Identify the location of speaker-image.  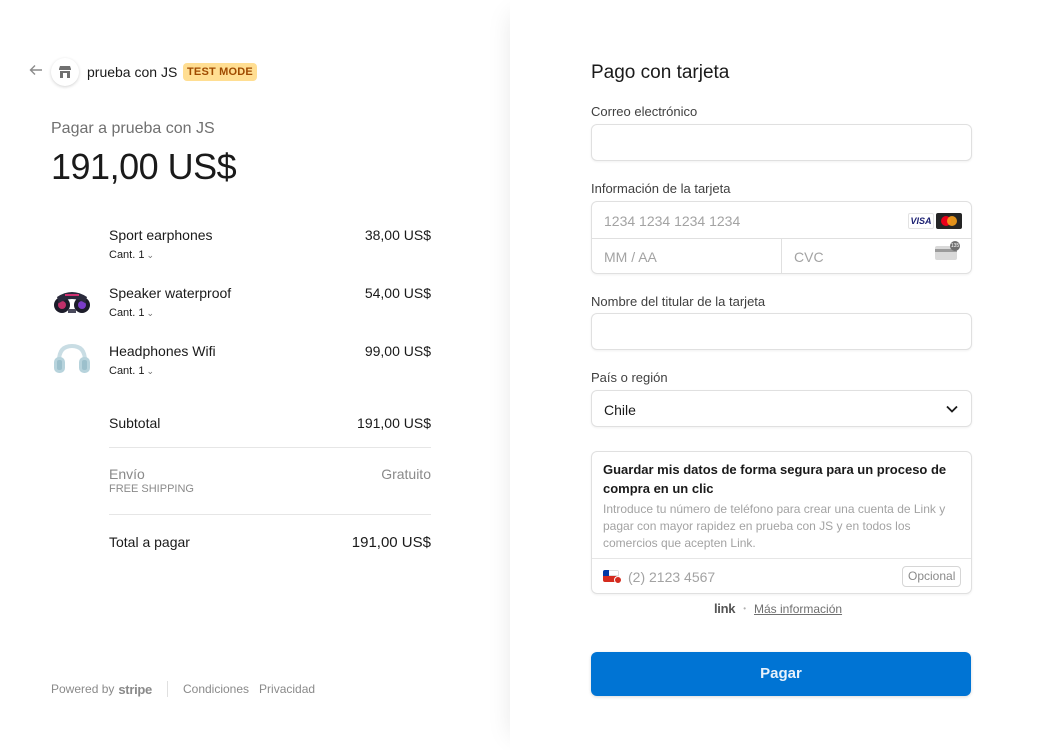
(72, 306).